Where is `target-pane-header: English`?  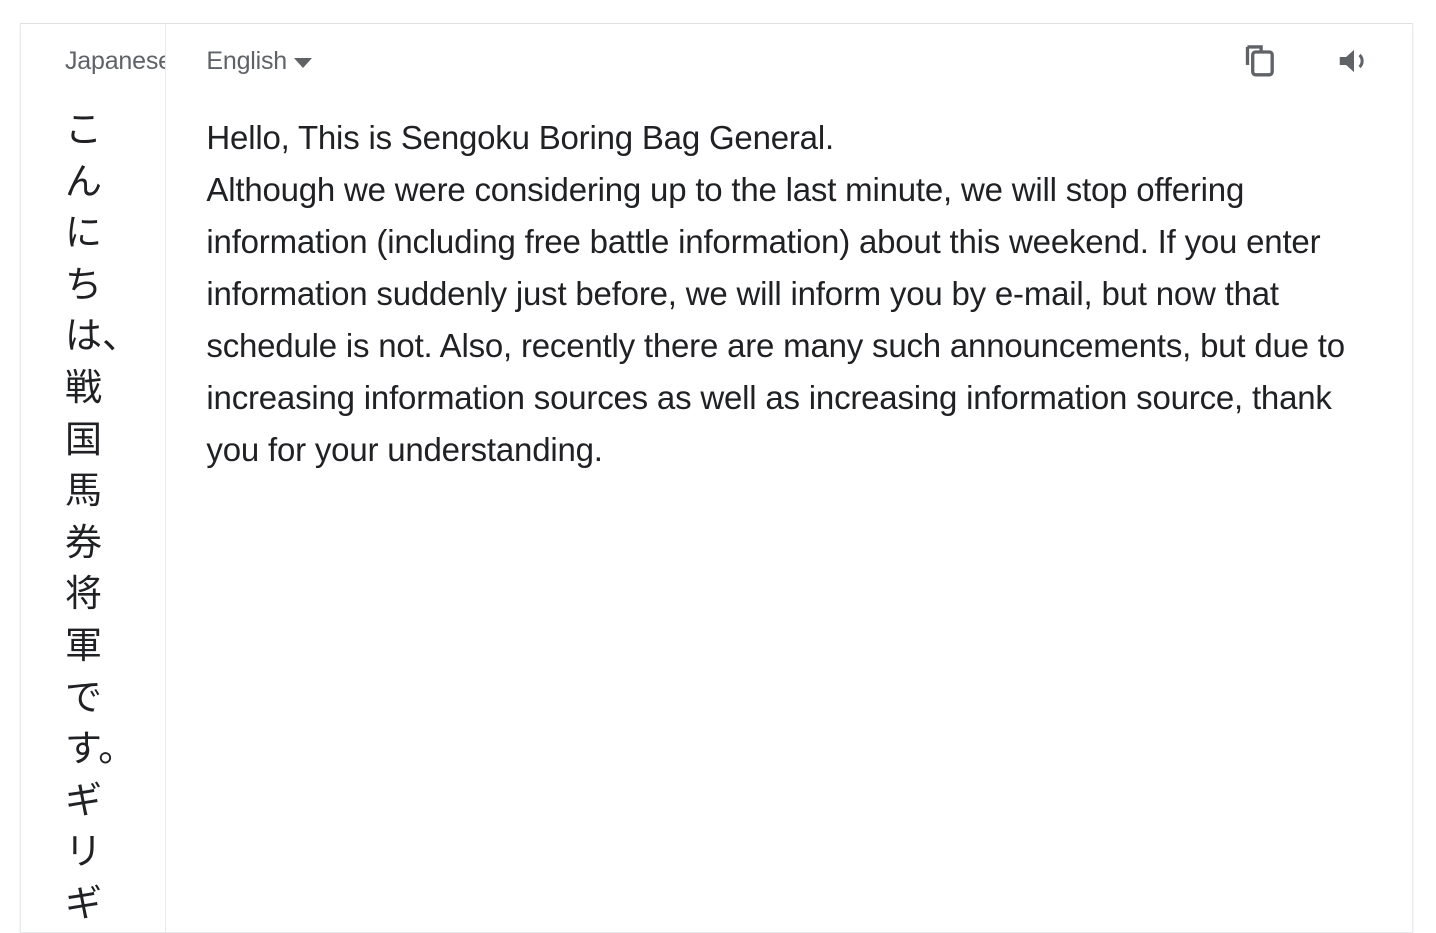
target-pane-header: English is located at coordinates (789, 61).